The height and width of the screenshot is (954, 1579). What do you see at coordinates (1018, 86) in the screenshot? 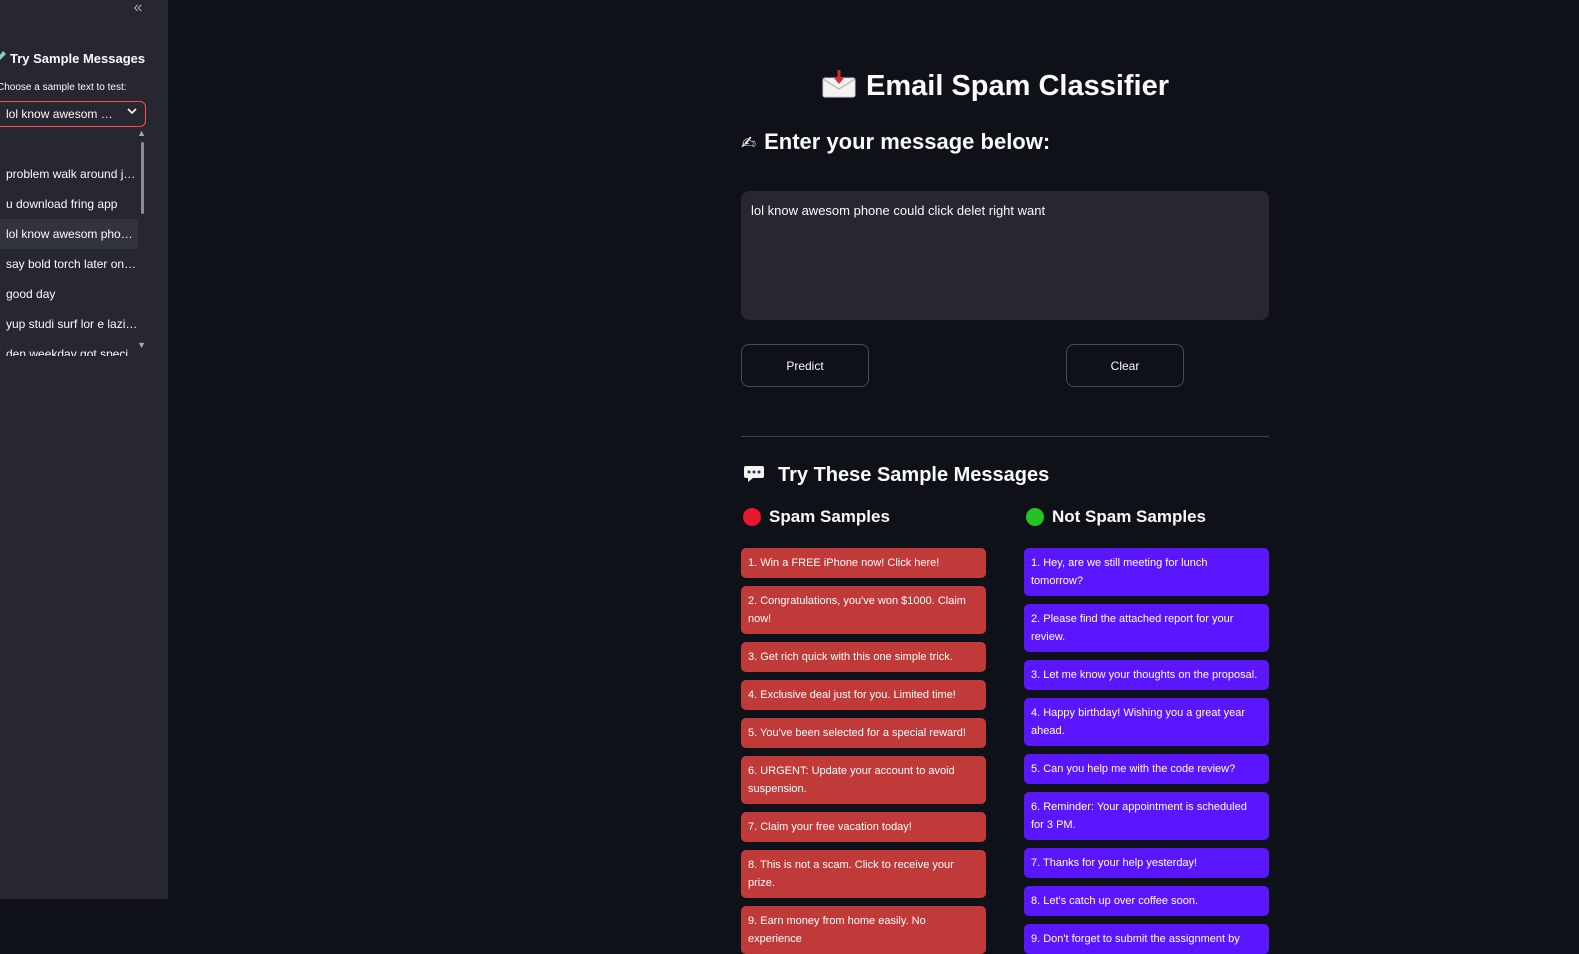
I see `page-title-text: Email Spam Classifier` at bounding box center [1018, 86].